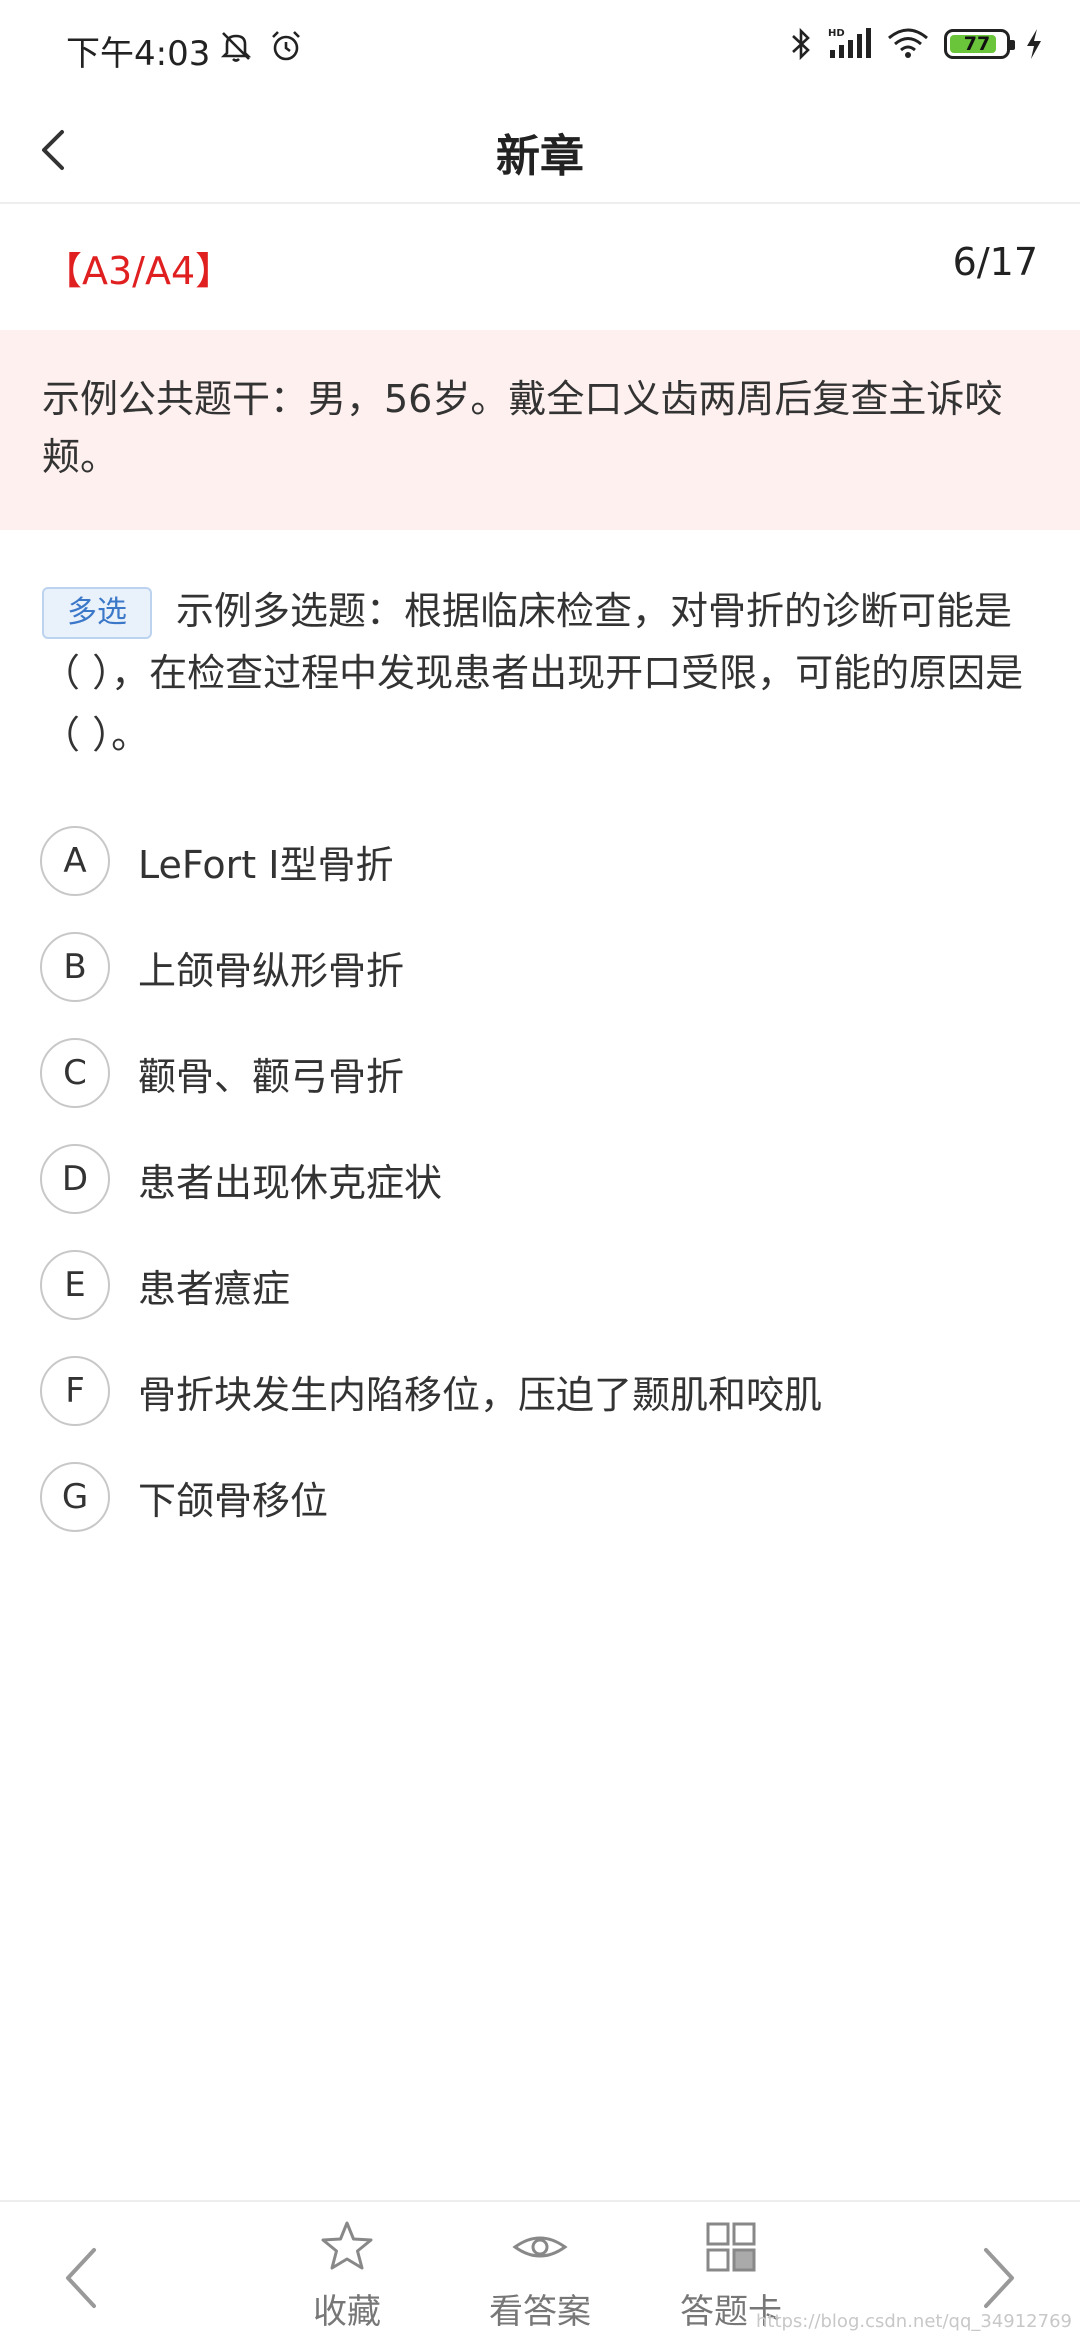  I want to click on grid-icon, so click(731, 2247).